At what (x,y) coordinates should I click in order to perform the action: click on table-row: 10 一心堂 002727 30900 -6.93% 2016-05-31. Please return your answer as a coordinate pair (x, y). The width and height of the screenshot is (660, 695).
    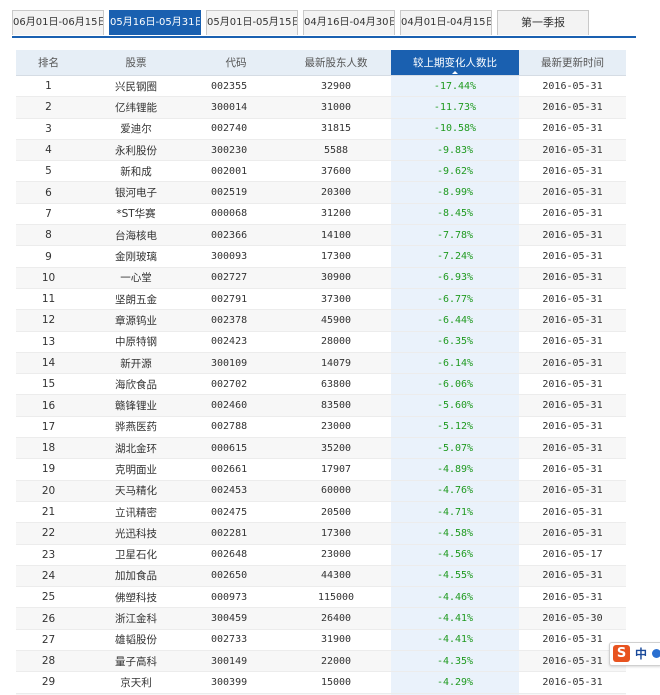
    Looking at the image, I should click on (321, 278).